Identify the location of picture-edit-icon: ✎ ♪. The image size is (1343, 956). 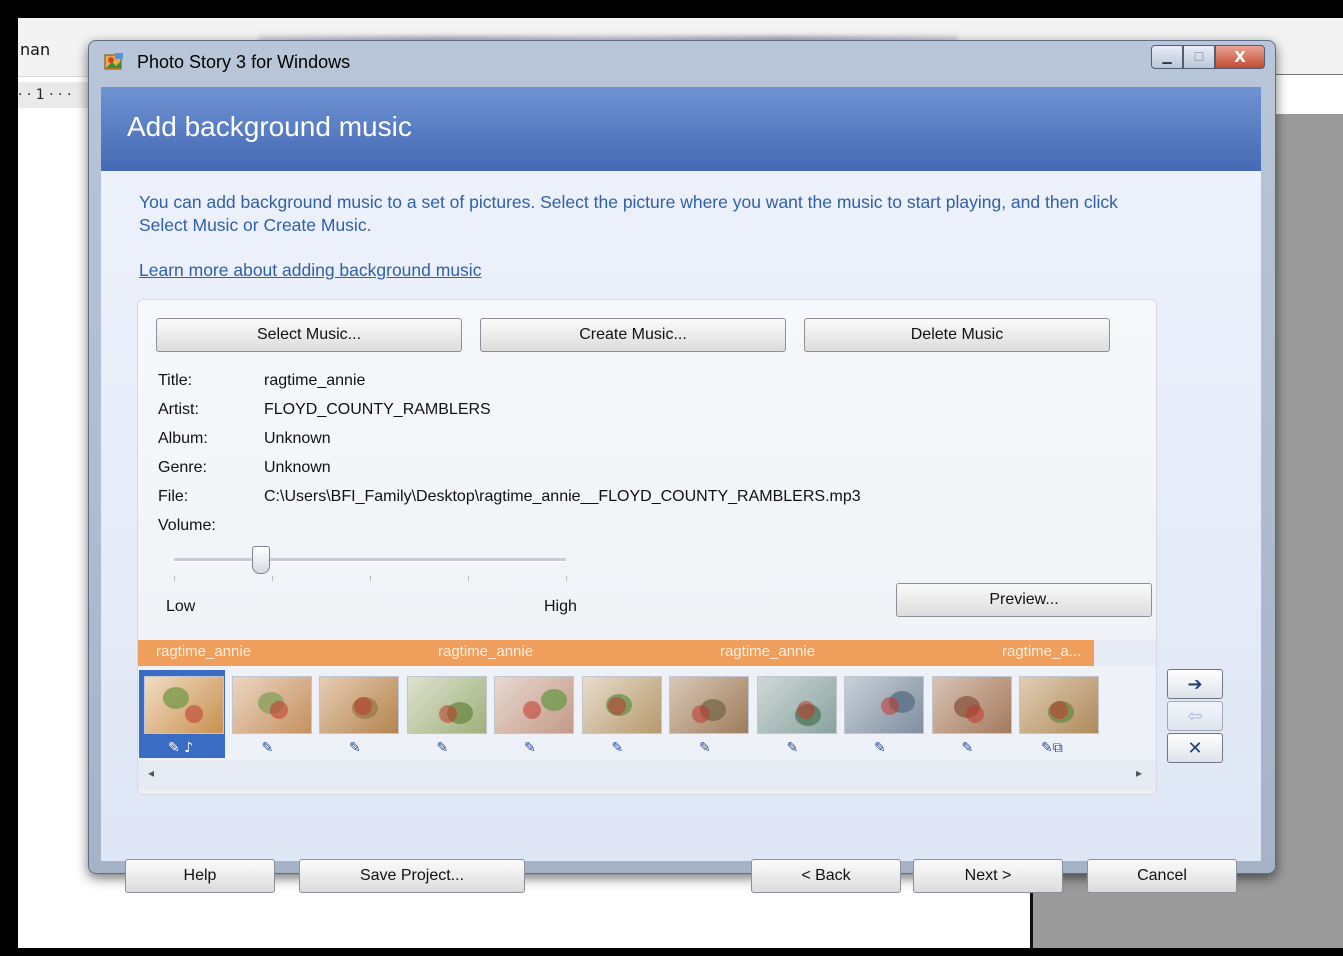
(180, 748).